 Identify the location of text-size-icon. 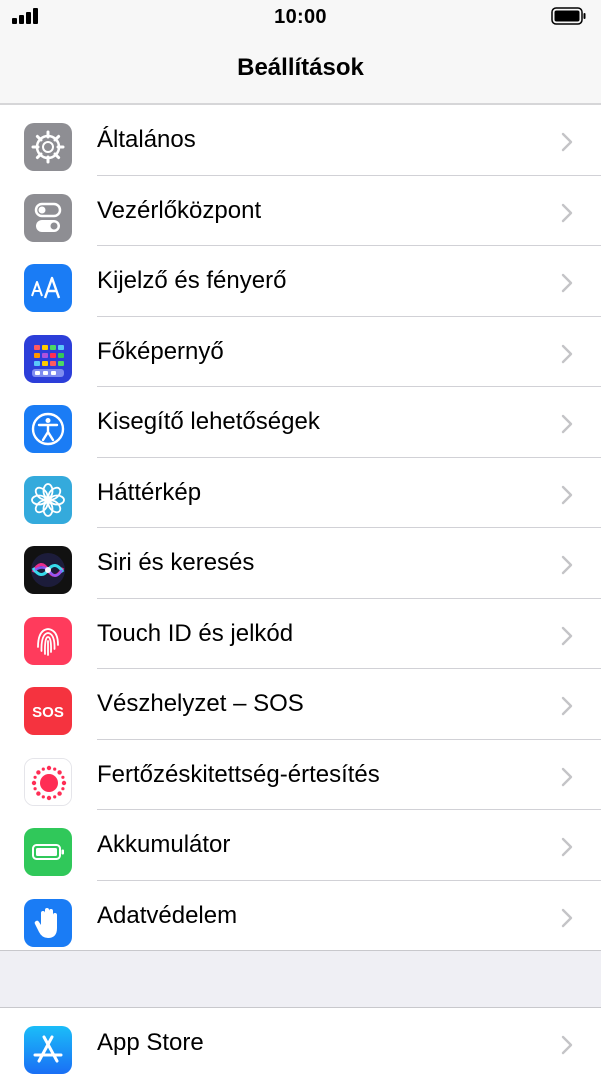
(48, 288).